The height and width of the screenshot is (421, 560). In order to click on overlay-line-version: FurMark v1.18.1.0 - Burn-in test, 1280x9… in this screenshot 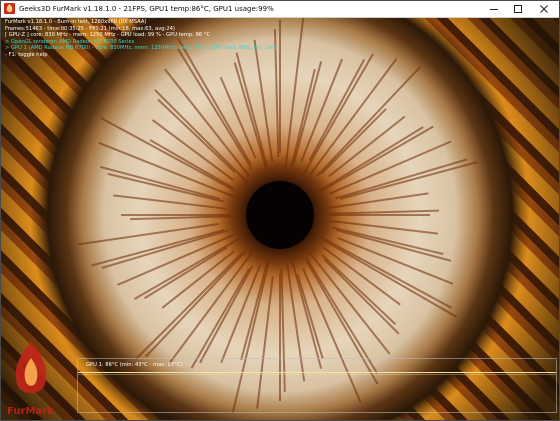, I will do `click(76, 22)`.